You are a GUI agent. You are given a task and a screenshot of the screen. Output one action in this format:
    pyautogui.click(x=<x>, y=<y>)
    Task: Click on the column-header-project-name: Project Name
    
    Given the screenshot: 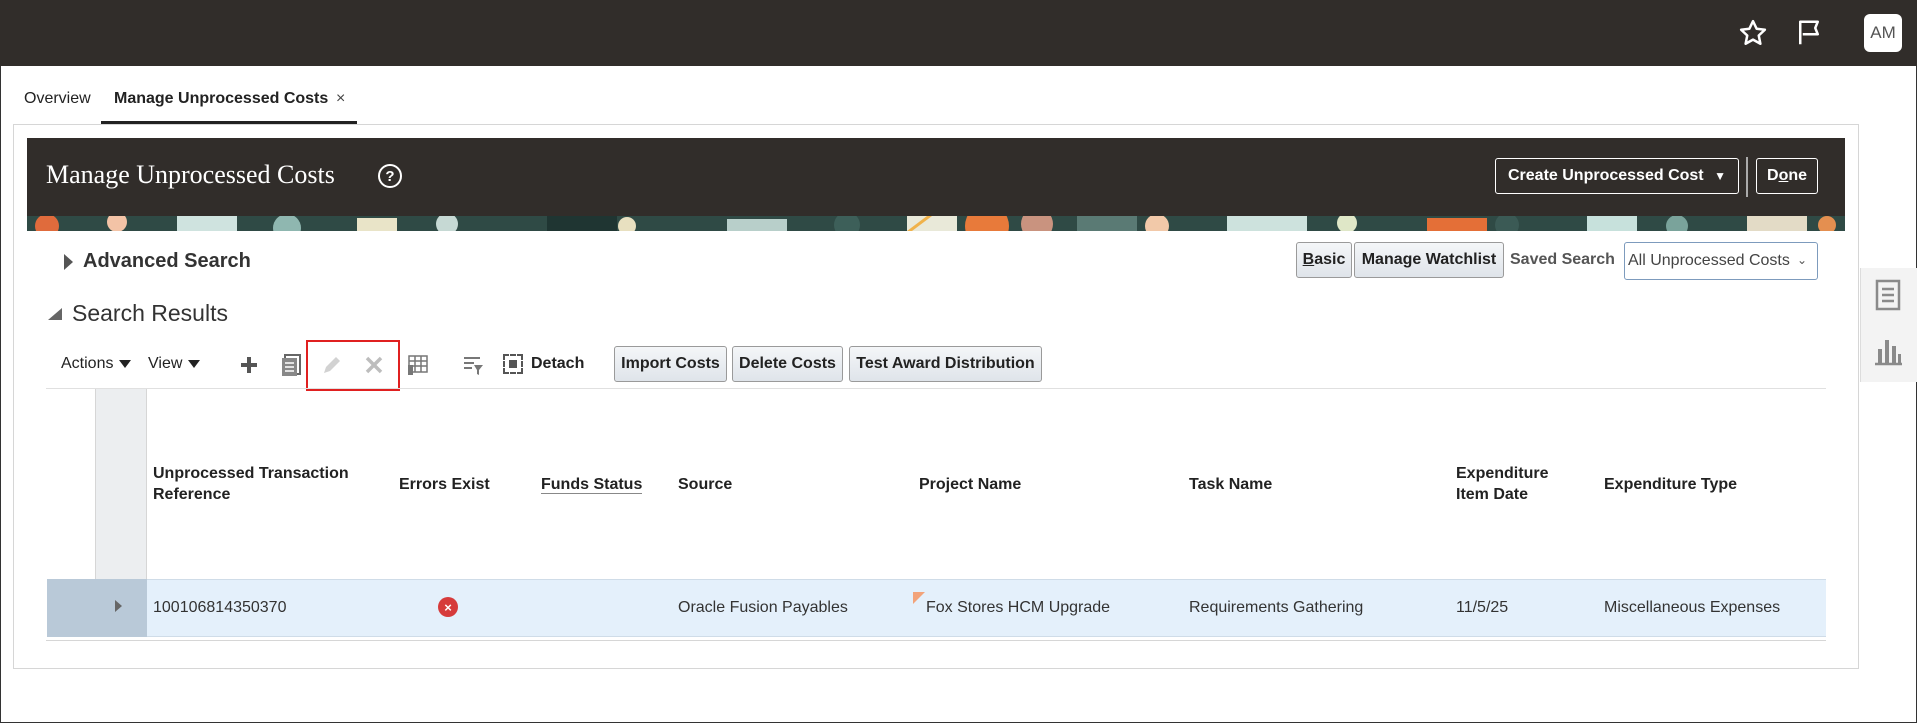 What is the action you would take?
    pyautogui.click(x=970, y=484)
    